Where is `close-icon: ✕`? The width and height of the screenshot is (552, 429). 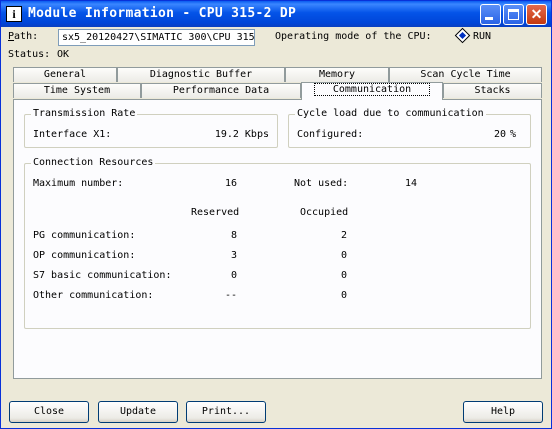
close-icon: ✕ is located at coordinates (536, 14).